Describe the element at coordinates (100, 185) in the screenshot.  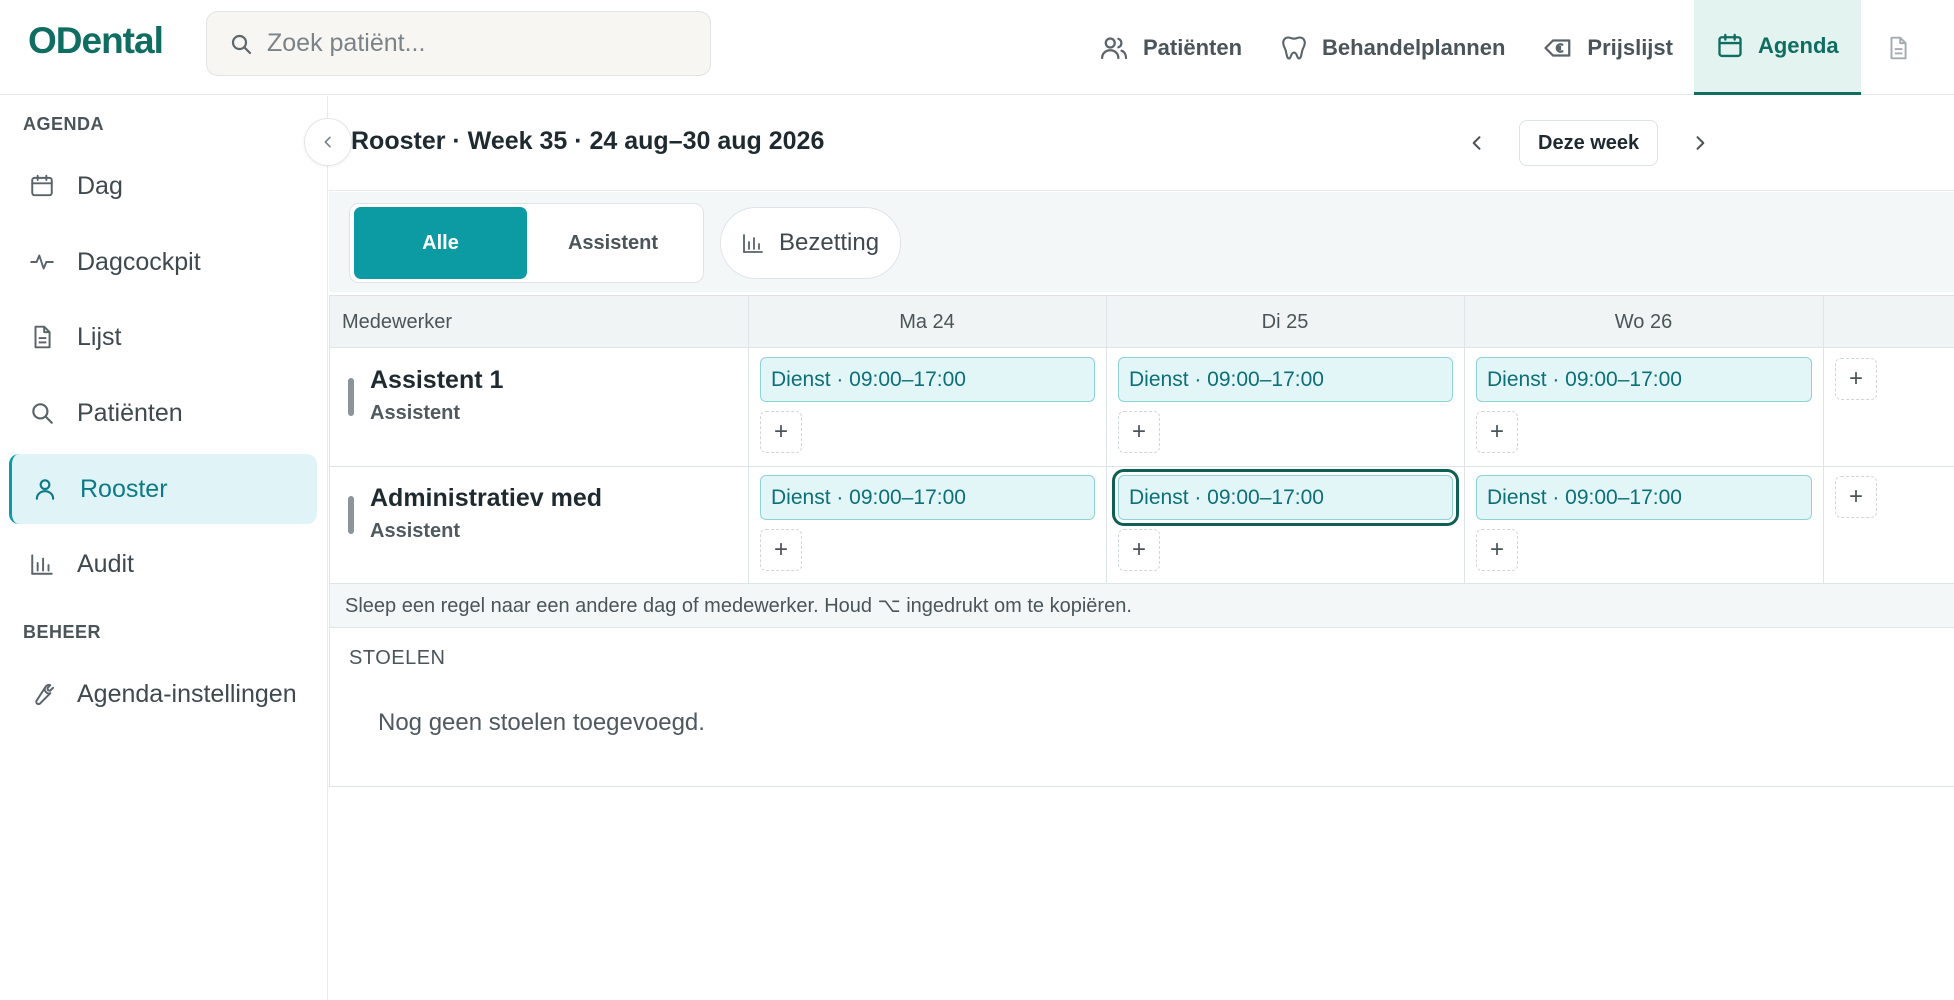
I see `sidebar-item-label: Dag` at that location.